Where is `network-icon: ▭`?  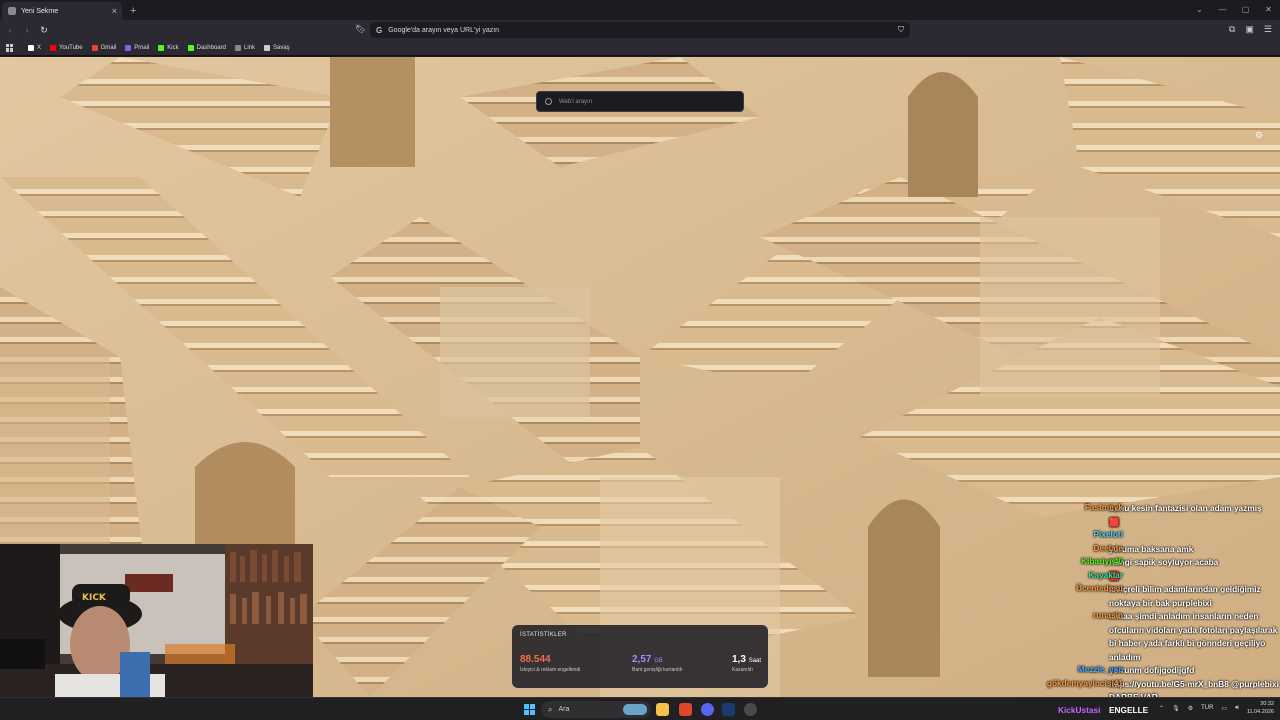
network-icon: ▭ is located at coordinates (1224, 708).